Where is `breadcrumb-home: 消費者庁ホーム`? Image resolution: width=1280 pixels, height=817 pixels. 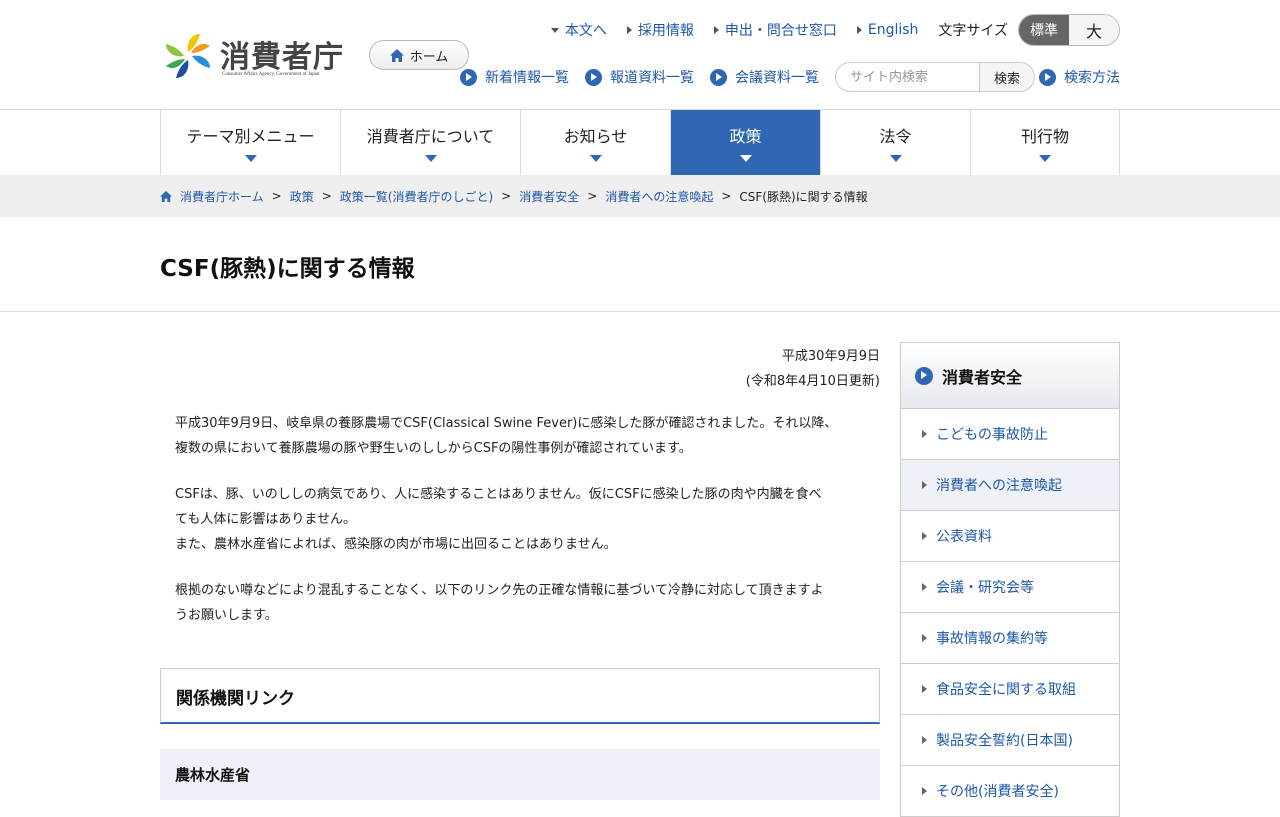 breadcrumb-home: 消費者庁ホーム is located at coordinates (222, 196).